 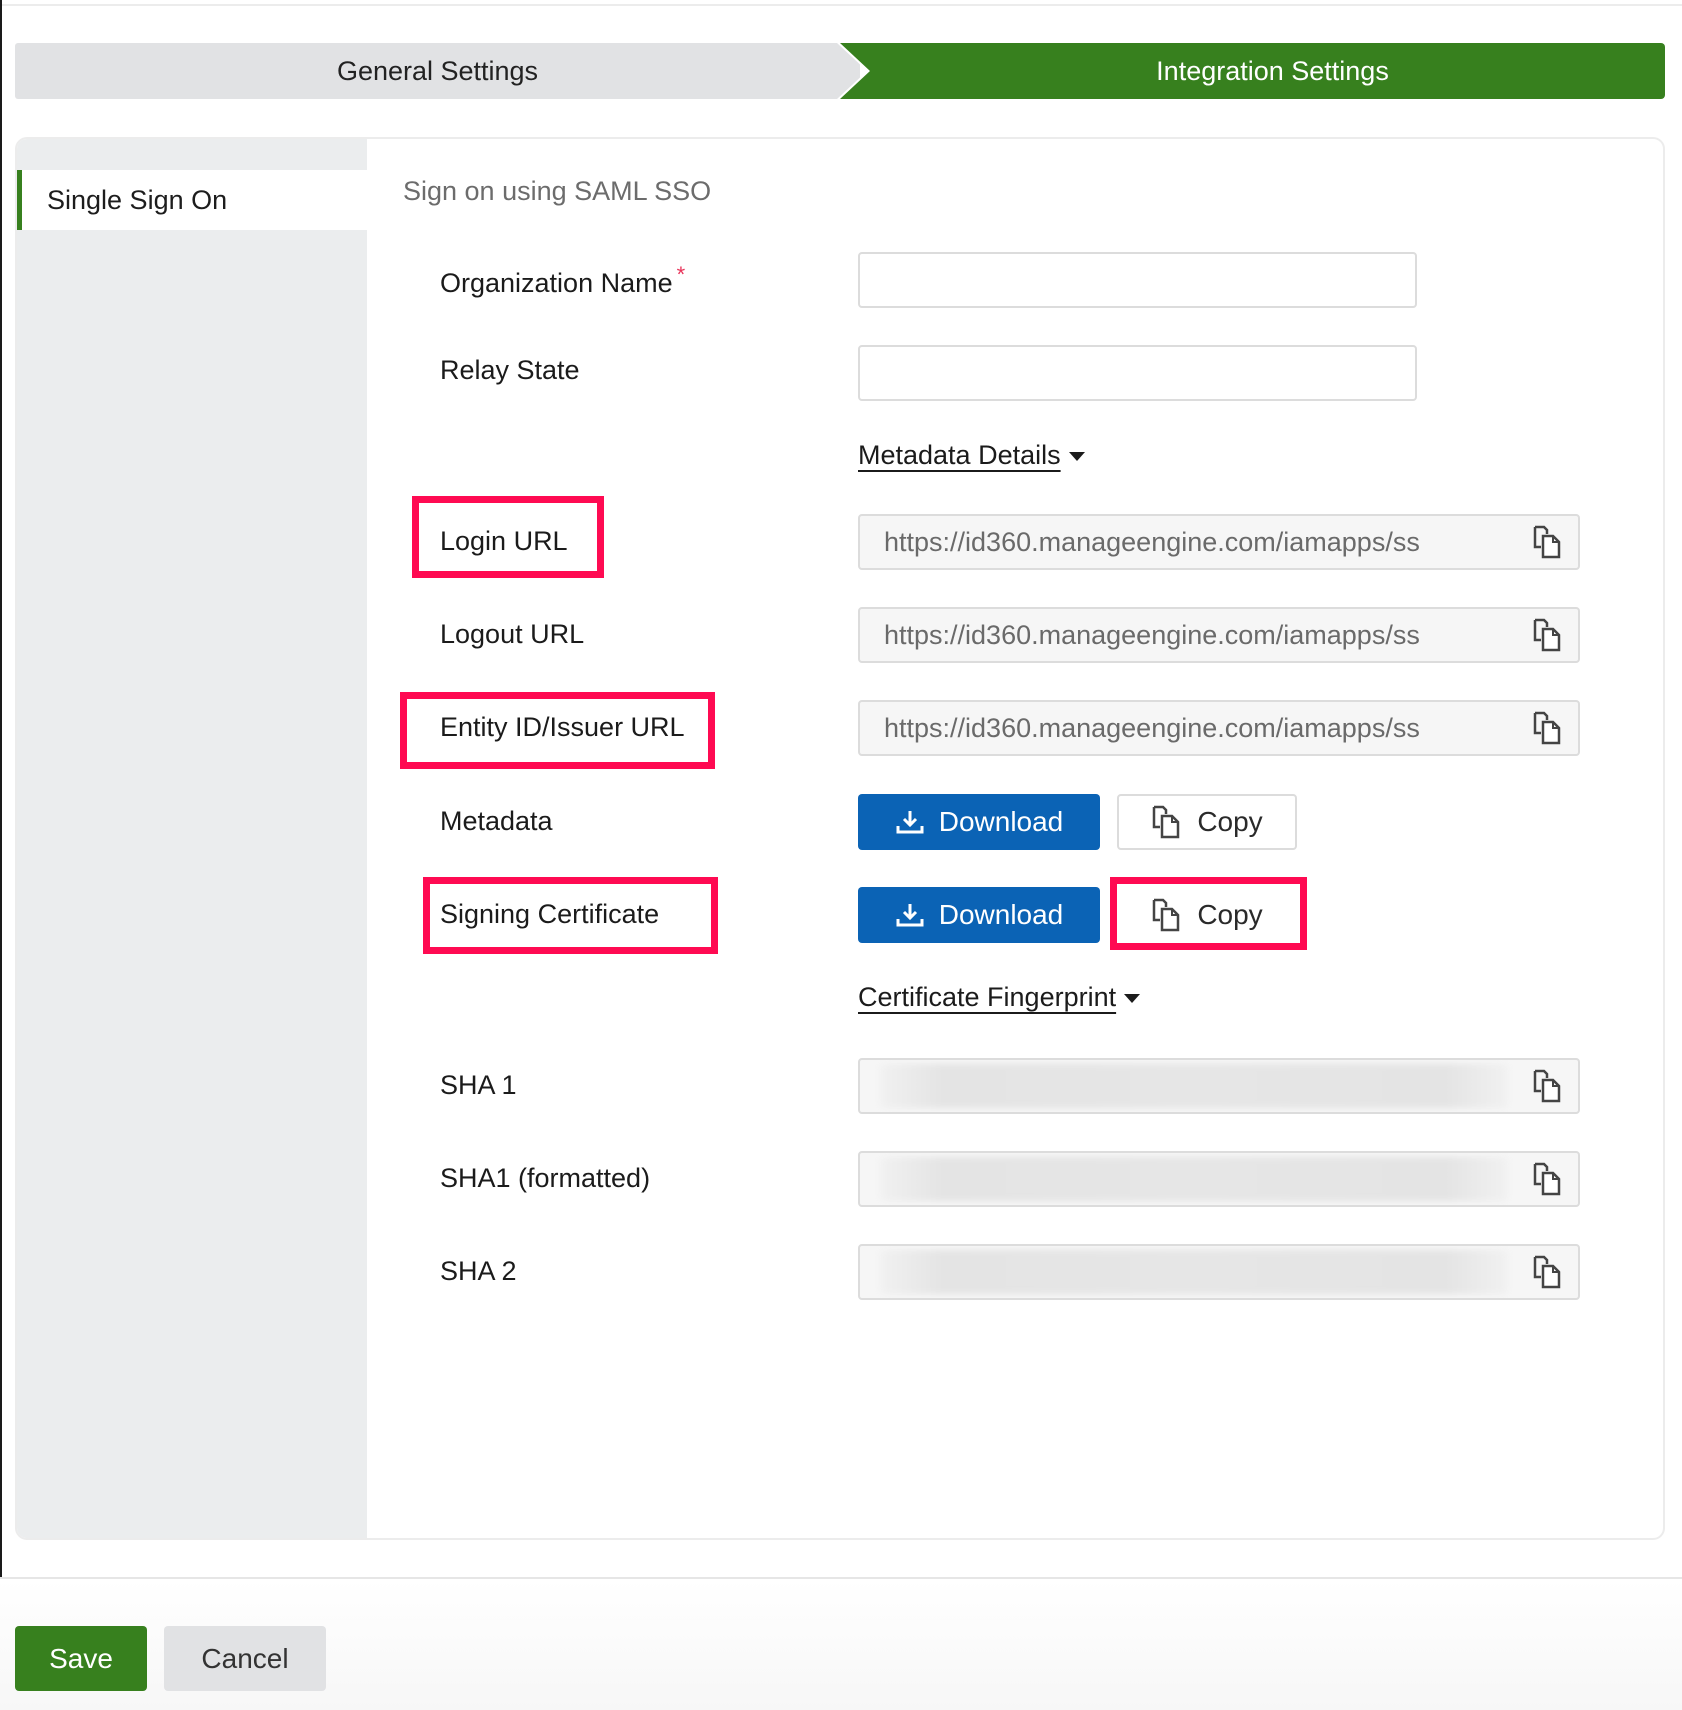 I want to click on signing-certificate-copy-button: Copy, so click(x=1207, y=915).